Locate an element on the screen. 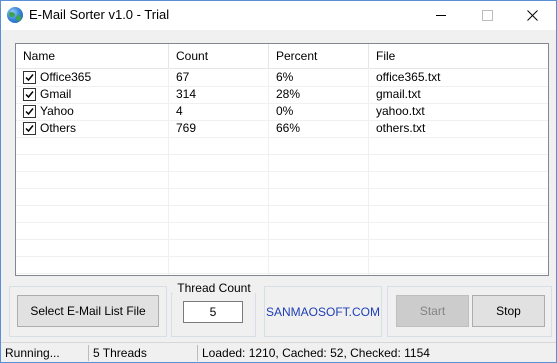 The width and height of the screenshot is (557, 363). list-row: Others 769 66% others.txt is located at coordinates (282, 129).